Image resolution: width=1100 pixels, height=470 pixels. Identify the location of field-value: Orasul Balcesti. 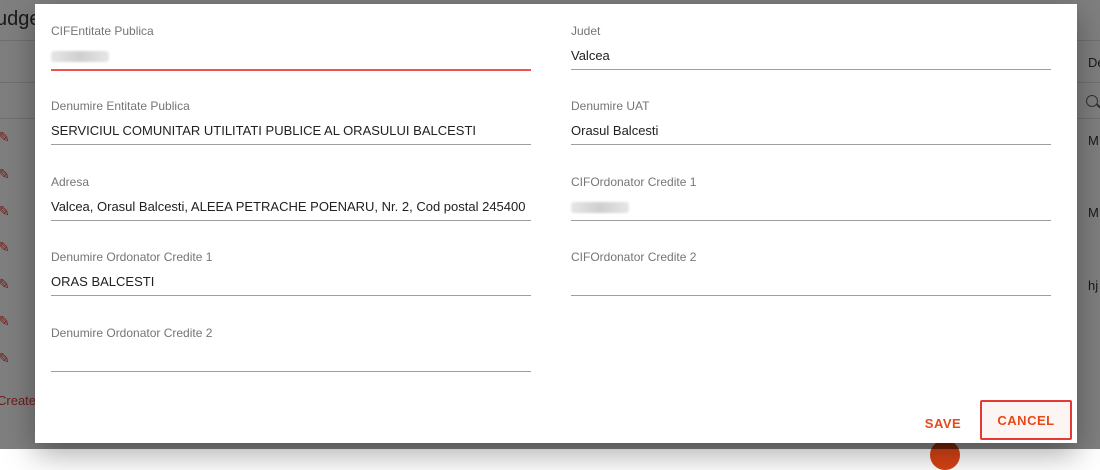
(614, 130).